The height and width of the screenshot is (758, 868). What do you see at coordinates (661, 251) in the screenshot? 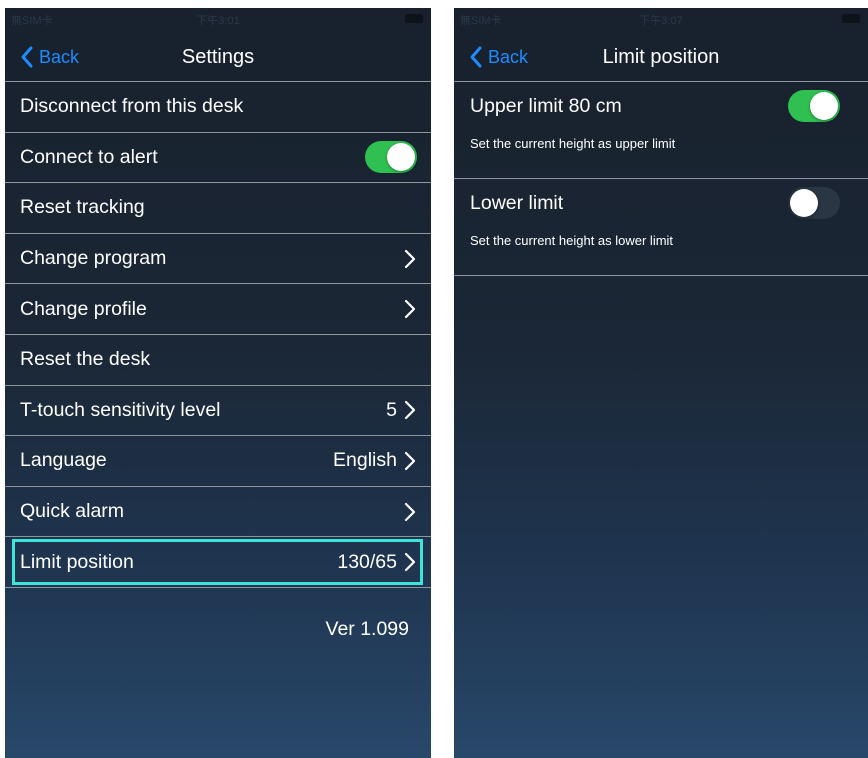
I see `lower-limit-description: Set the current height as lower limit` at bounding box center [661, 251].